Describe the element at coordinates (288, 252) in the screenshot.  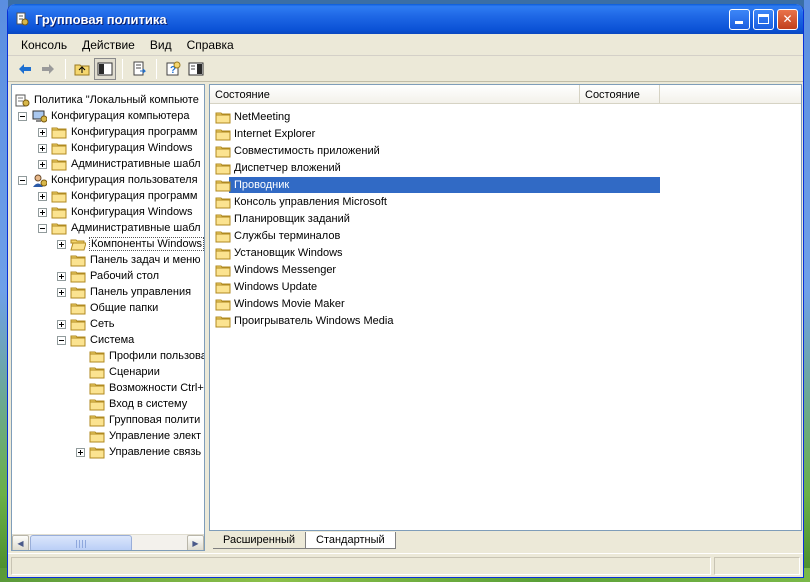
I see `list-item-label: Установщик Windows` at that location.